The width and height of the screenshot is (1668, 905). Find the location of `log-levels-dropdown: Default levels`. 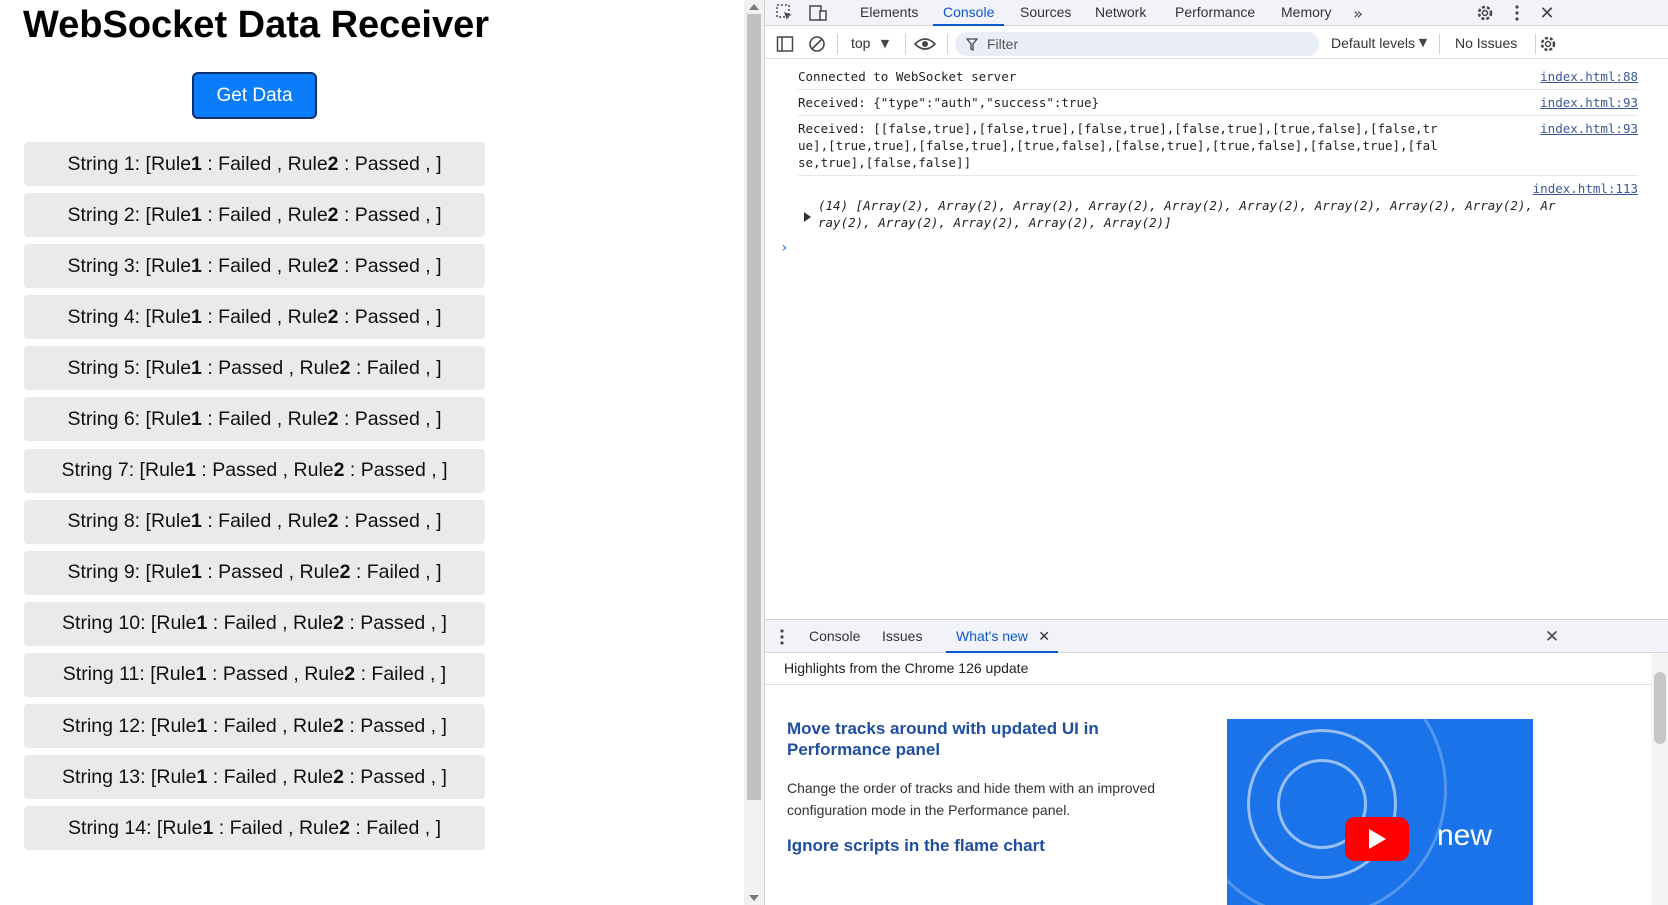

log-levels-dropdown: Default levels is located at coordinates (1373, 43).